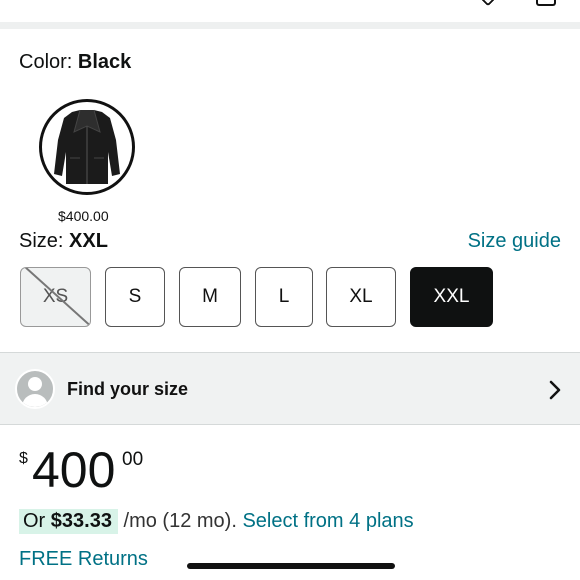 The height and width of the screenshot is (580, 580). Describe the element at coordinates (291, 566) in the screenshot. I see `home-indicator` at that location.